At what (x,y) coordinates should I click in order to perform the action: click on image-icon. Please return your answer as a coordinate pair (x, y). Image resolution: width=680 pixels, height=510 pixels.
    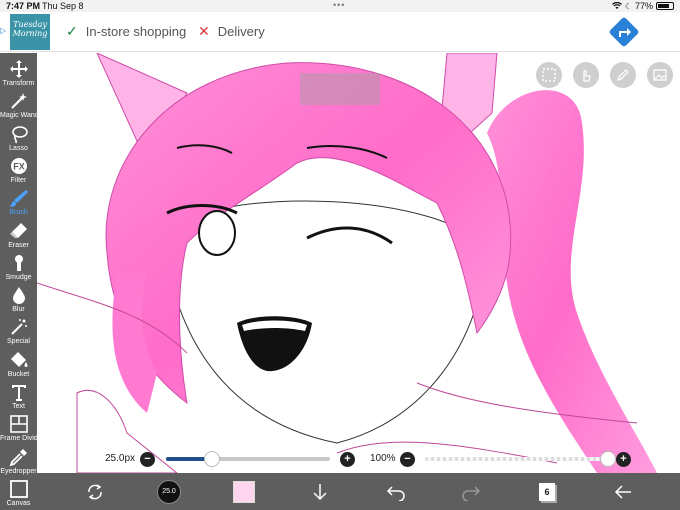
    Looking at the image, I should click on (660, 75).